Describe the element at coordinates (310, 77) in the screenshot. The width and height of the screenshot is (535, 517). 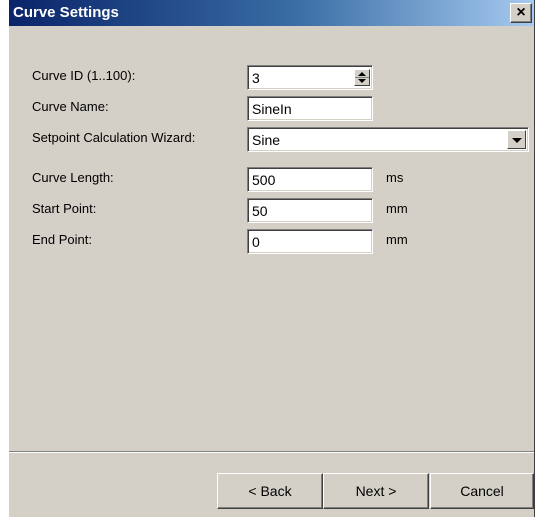
I see `curve-id-stepper: 3` at that location.